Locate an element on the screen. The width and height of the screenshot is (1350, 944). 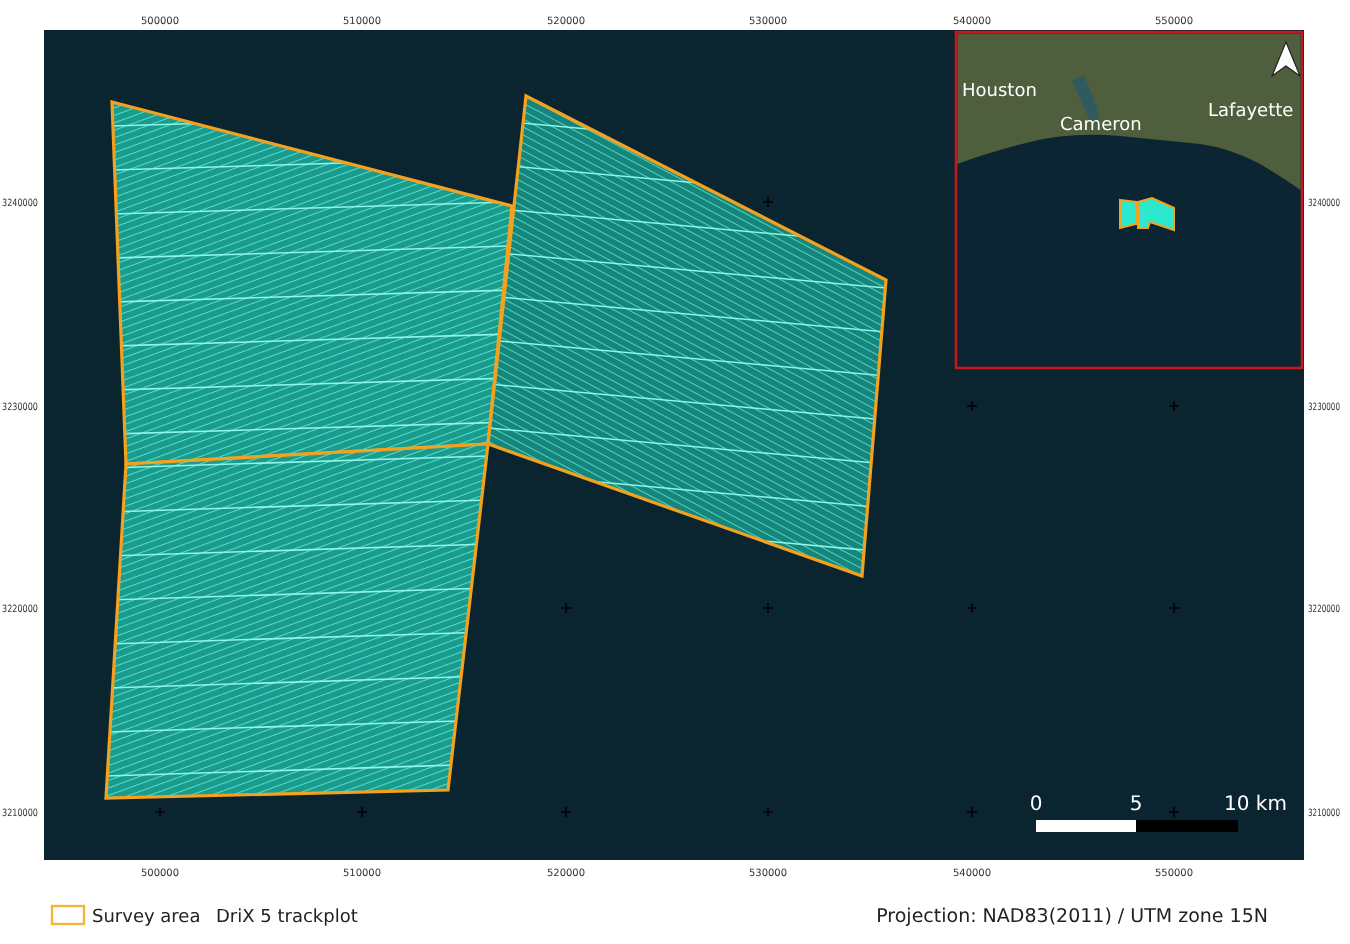
legend-label: DriX 5 trackplot is located at coordinates (287, 918).